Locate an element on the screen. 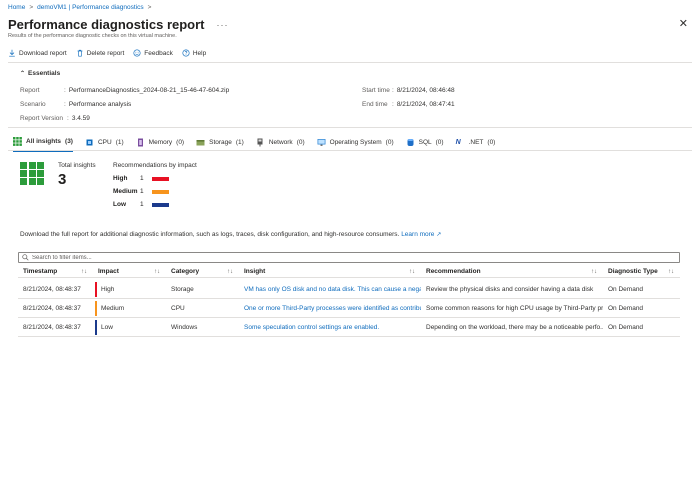  feedback-button: Feedback is located at coordinates (153, 53).